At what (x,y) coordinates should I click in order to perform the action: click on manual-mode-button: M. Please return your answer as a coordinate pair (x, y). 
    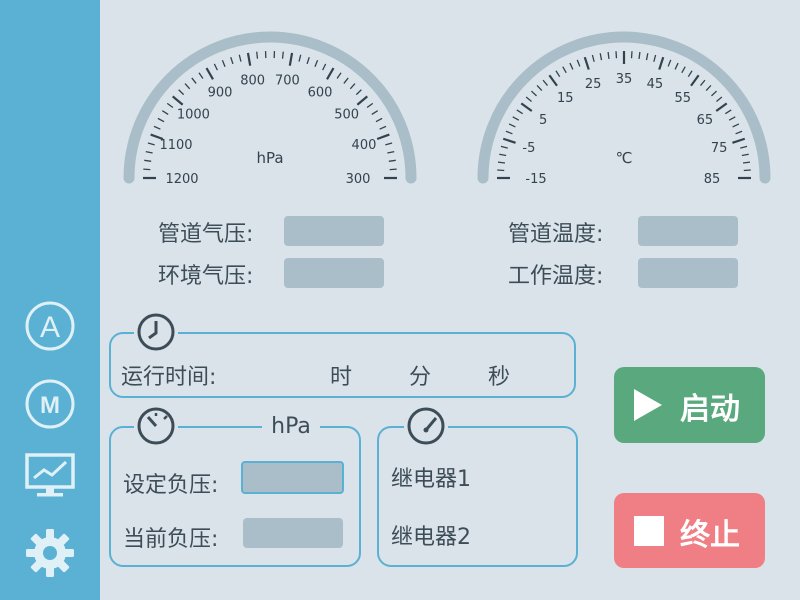
    Looking at the image, I should click on (50, 404).